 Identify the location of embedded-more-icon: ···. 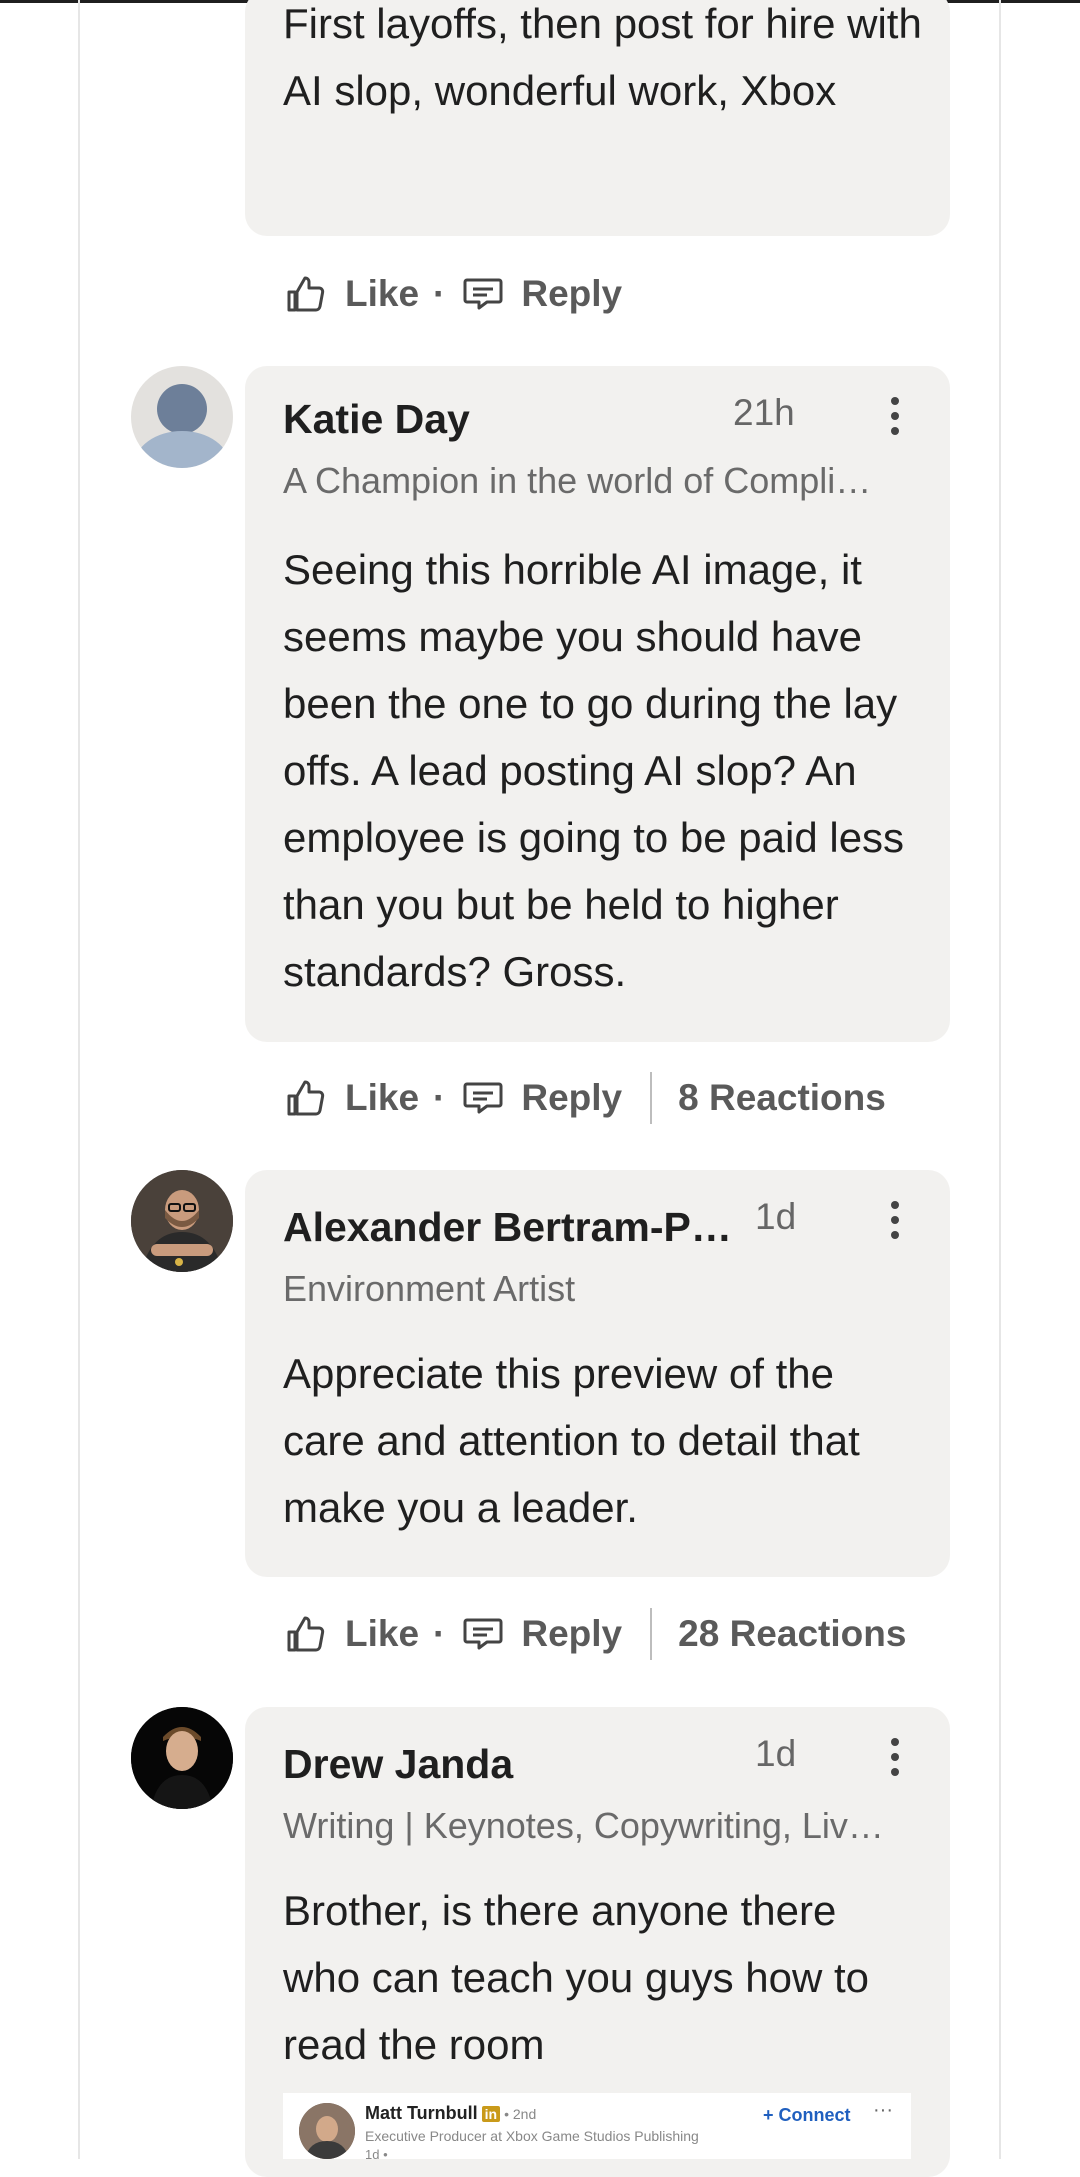
(883, 2110).